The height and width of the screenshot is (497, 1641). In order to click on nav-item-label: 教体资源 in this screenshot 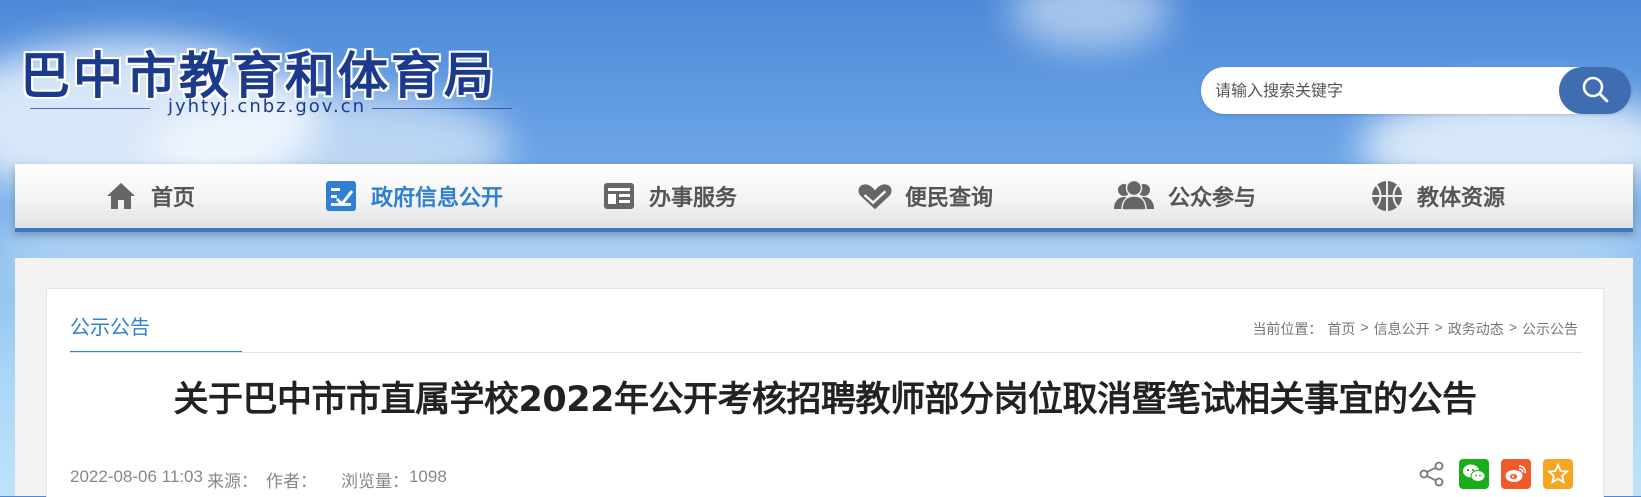, I will do `click(1461, 198)`.